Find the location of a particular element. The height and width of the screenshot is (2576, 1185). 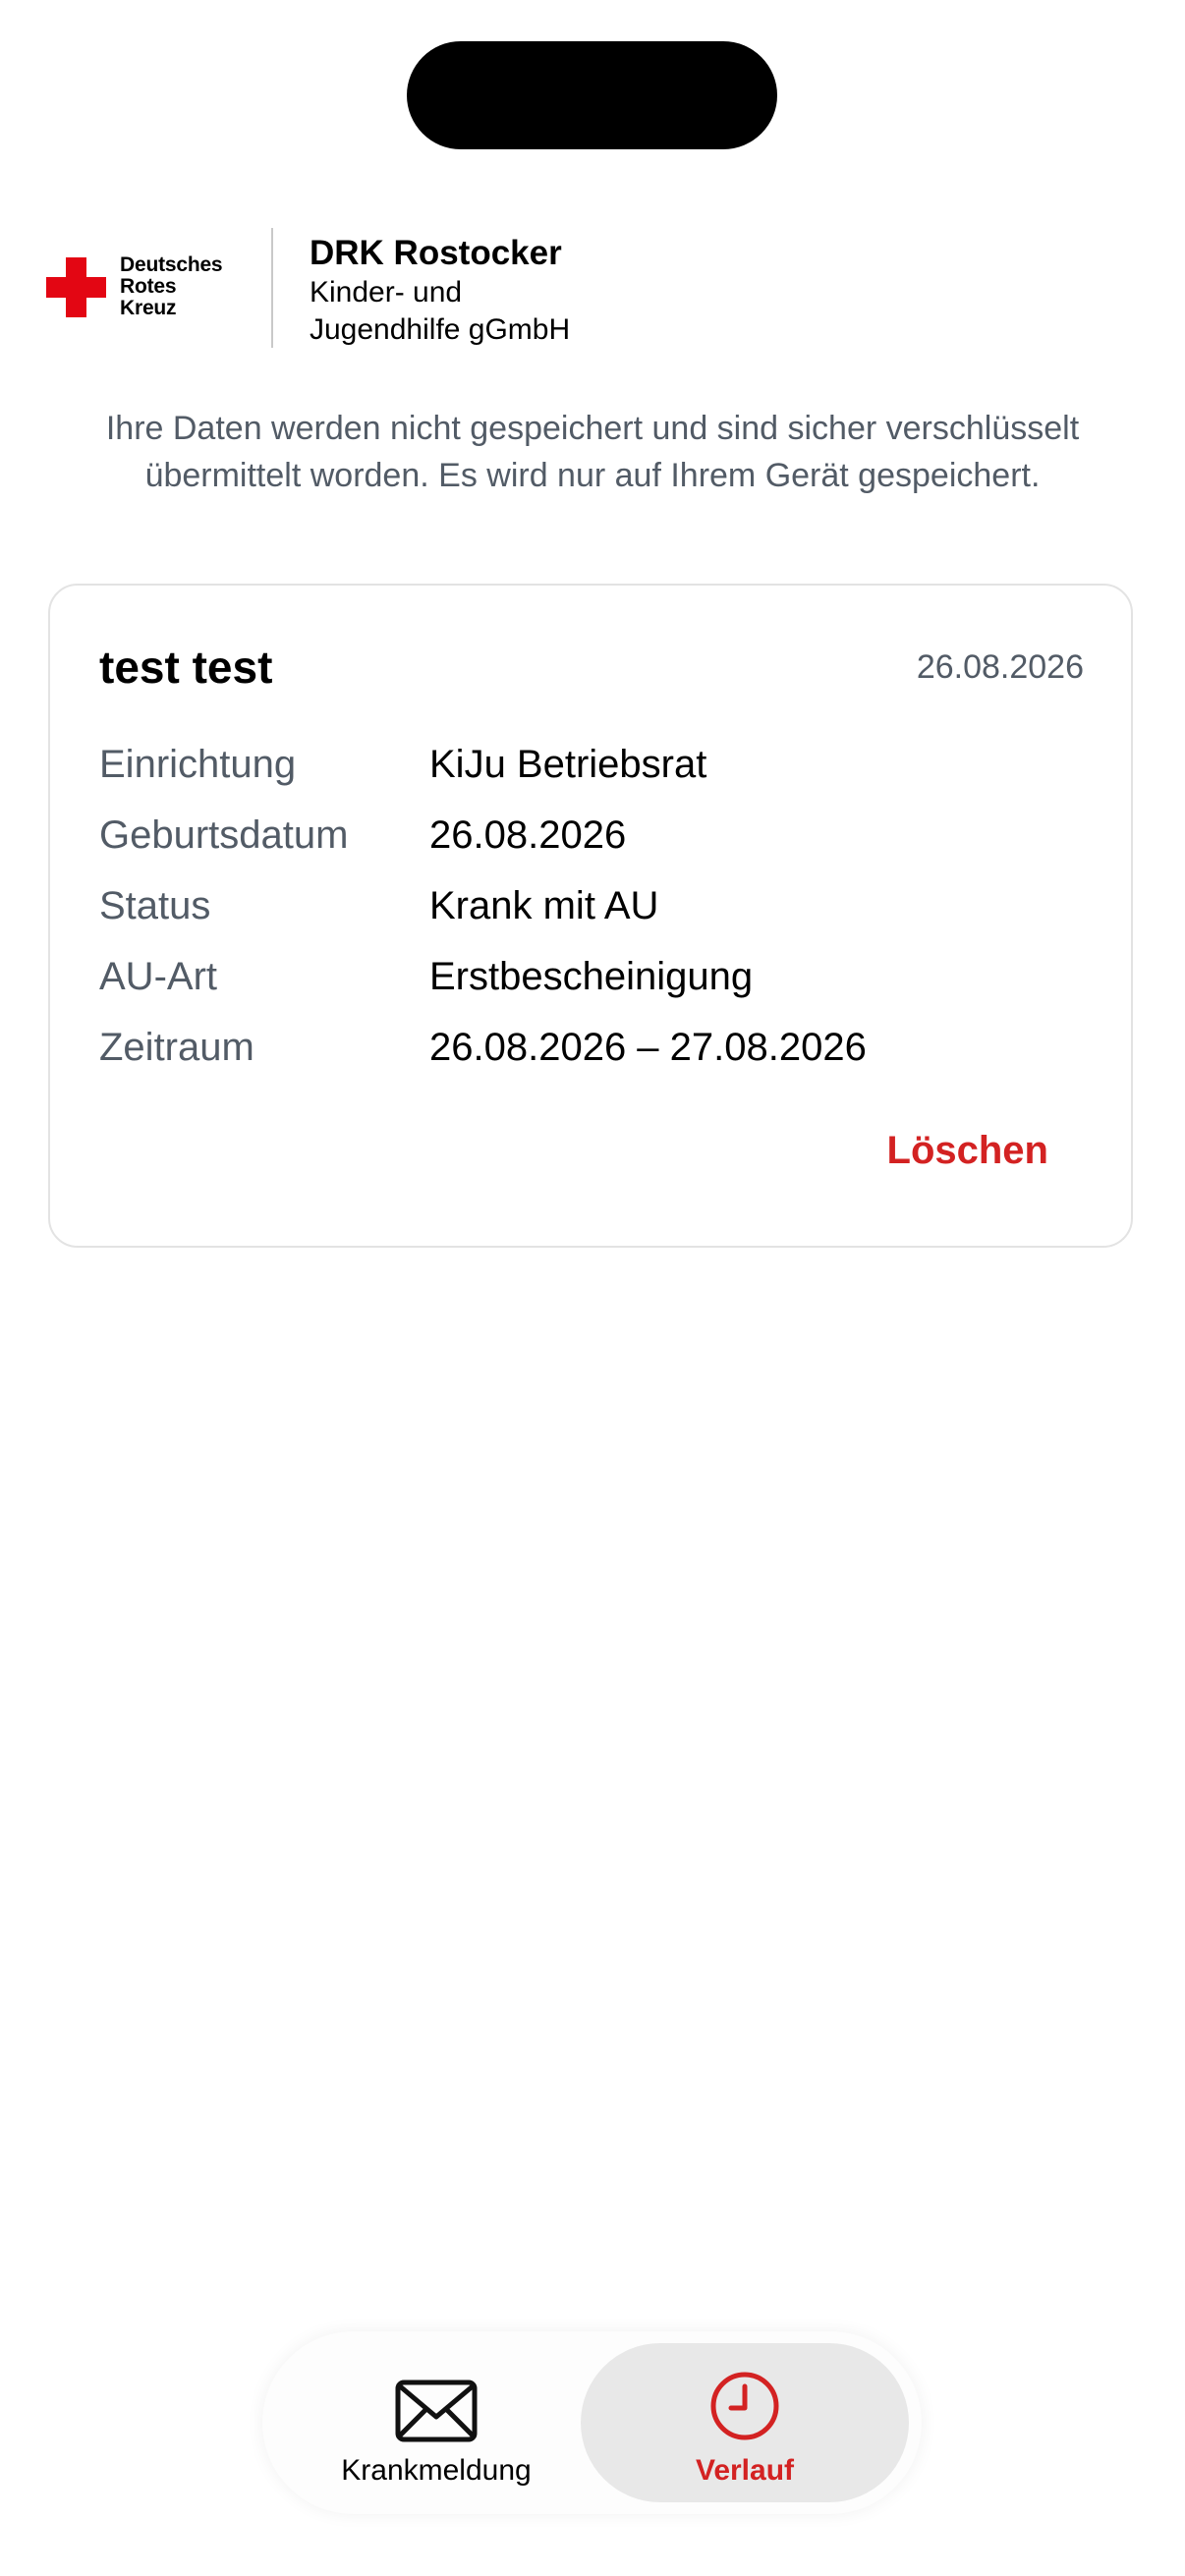

bottom-tab-bar: Krankmeldung Verlauf is located at coordinates (592, 2422).